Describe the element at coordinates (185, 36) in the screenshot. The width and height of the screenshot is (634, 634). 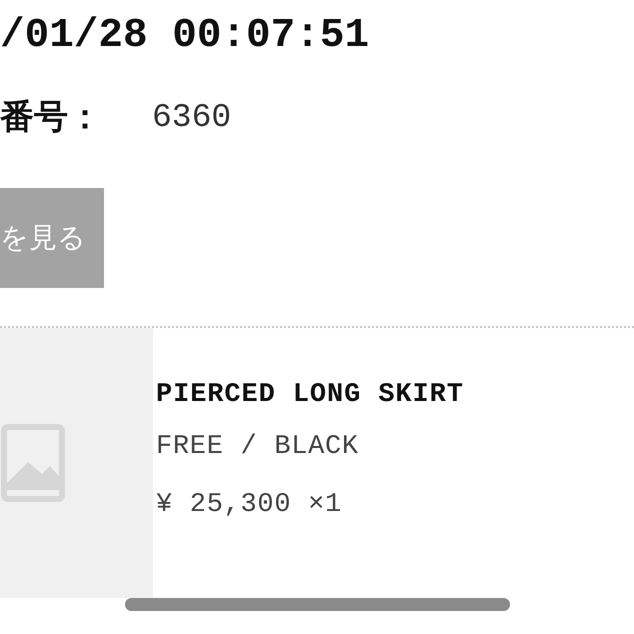
I see `order-datetime: /01/28 00:07:51` at that location.